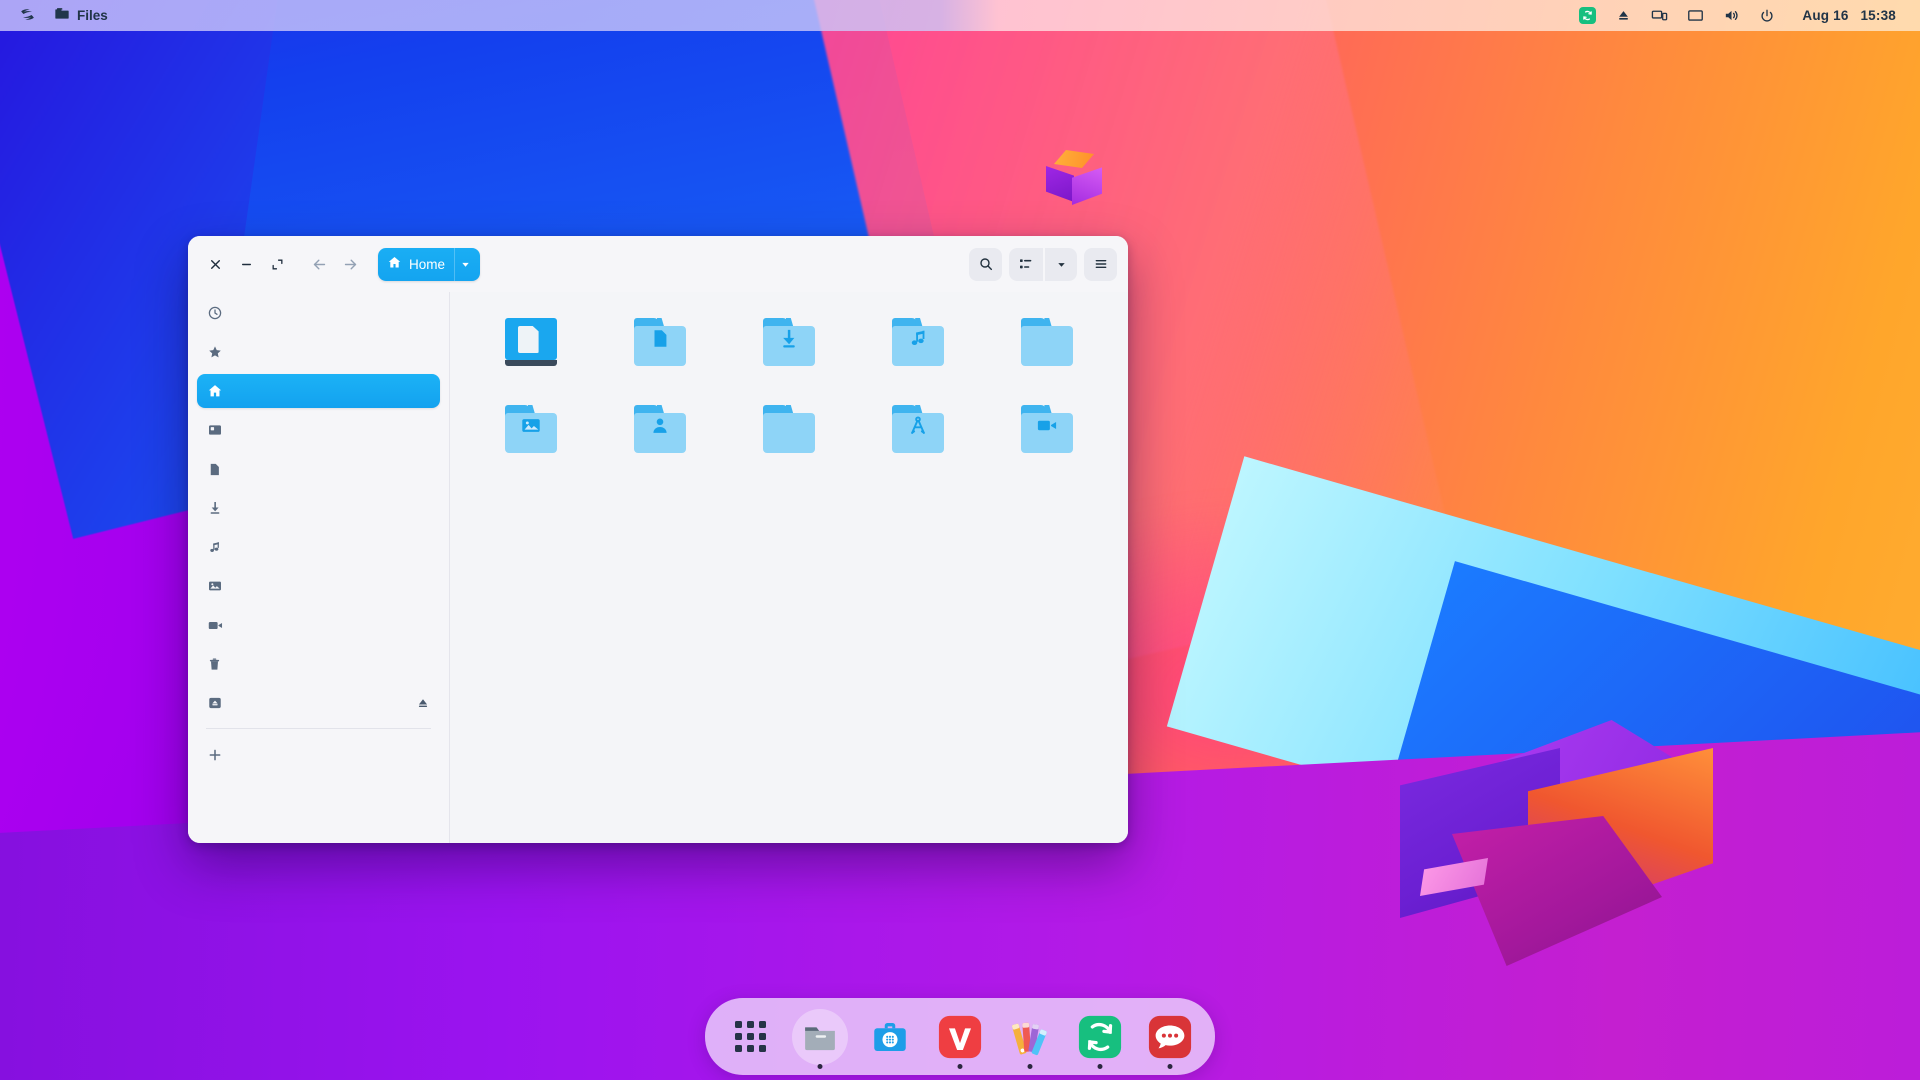 This screenshot has width=1920, height=1080. I want to click on sync-icon, so click(1100, 1037).